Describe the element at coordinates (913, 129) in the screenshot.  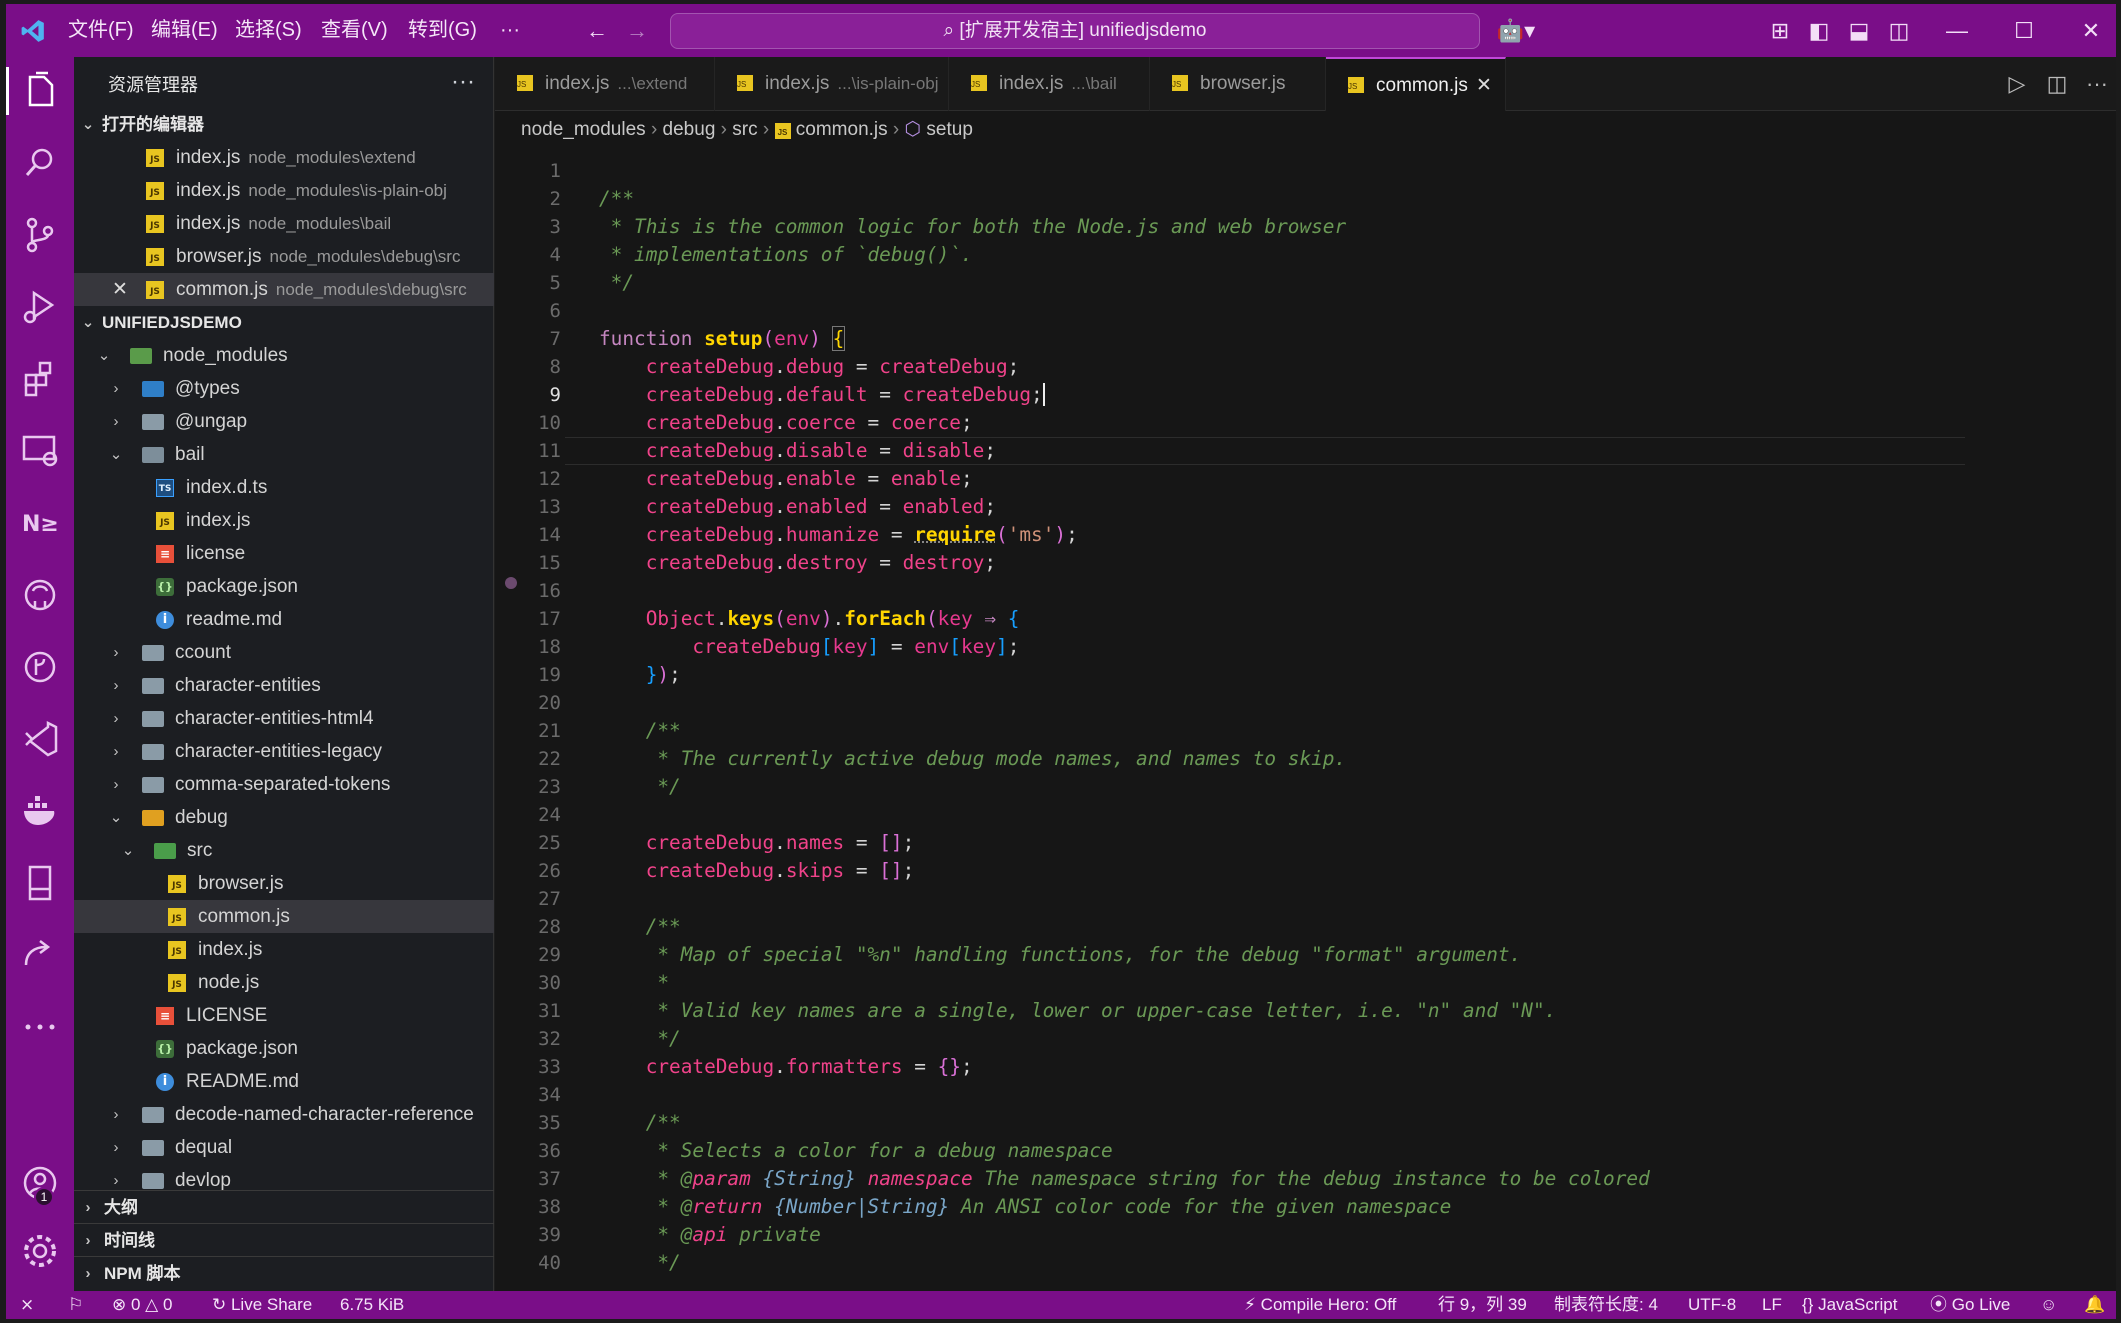
I see `symbol-method-icon: ⬡` at that location.